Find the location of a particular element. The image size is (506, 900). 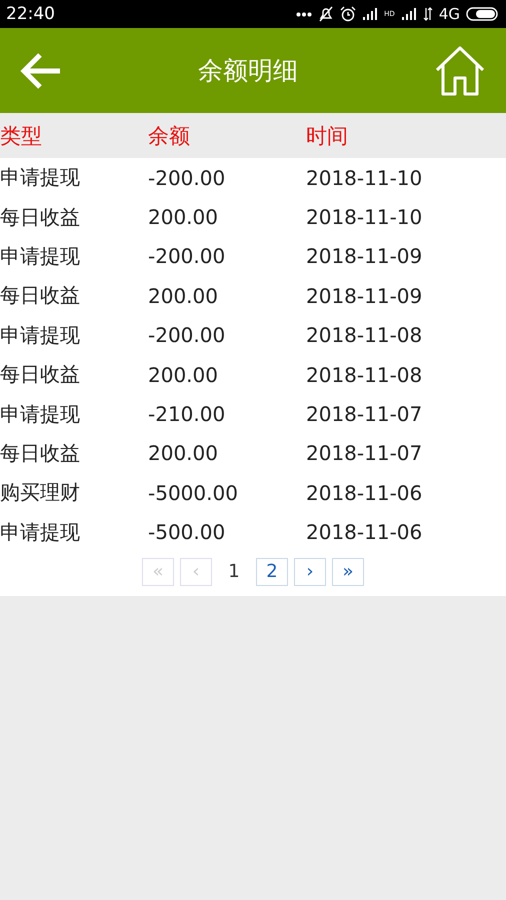

pager-button: 2 is located at coordinates (272, 572).